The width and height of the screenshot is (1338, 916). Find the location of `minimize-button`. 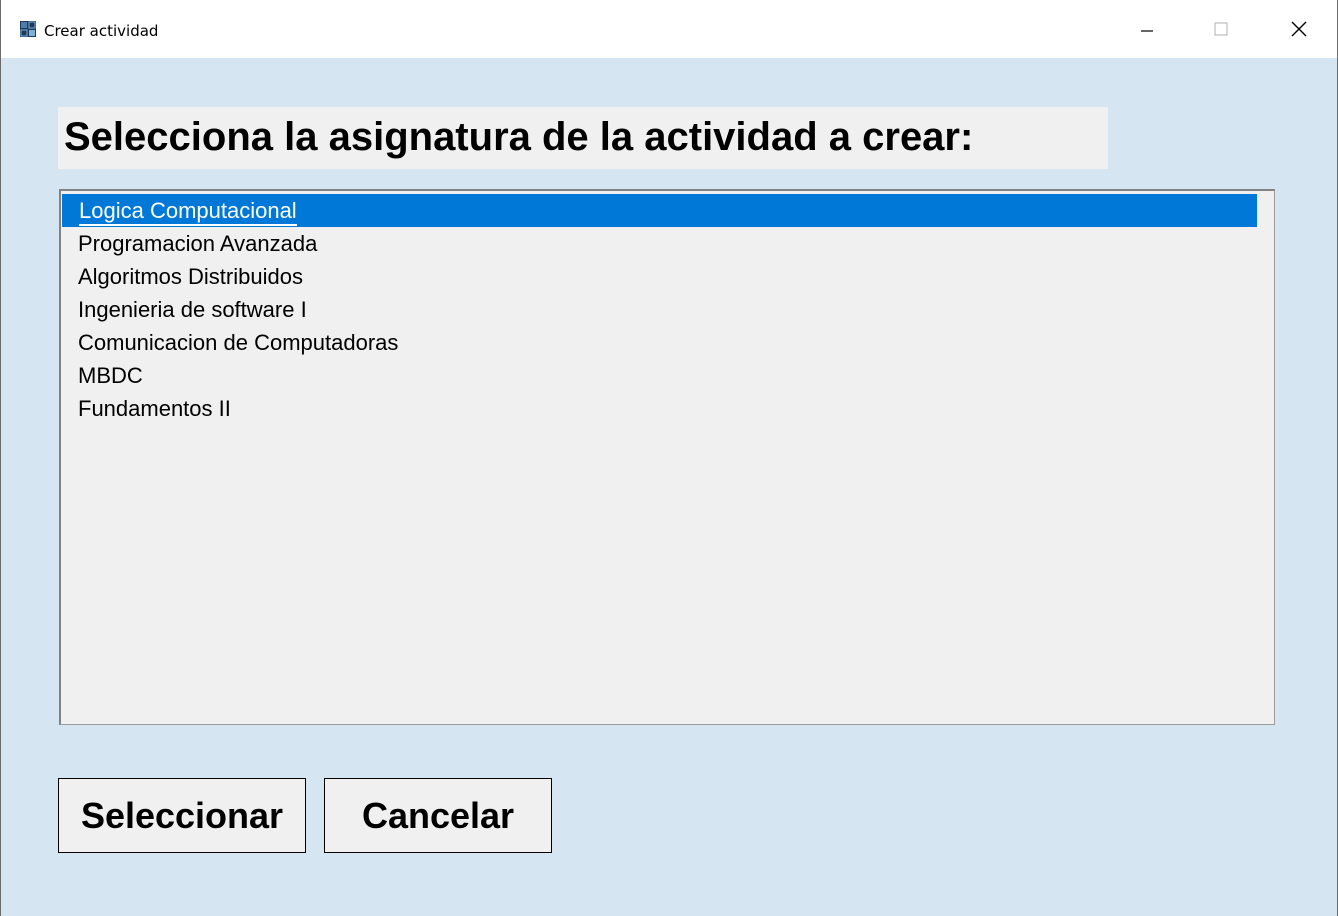

minimize-button is located at coordinates (1147, 29).